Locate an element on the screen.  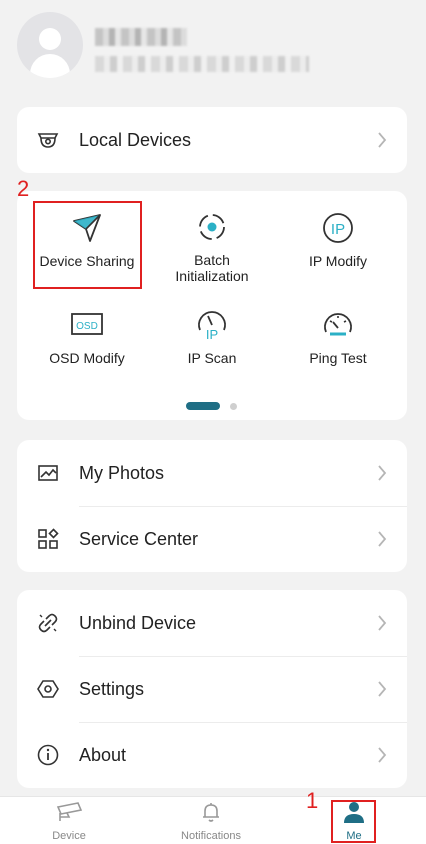
my-photos-row: My Photos is located at coordinates (212, 473).